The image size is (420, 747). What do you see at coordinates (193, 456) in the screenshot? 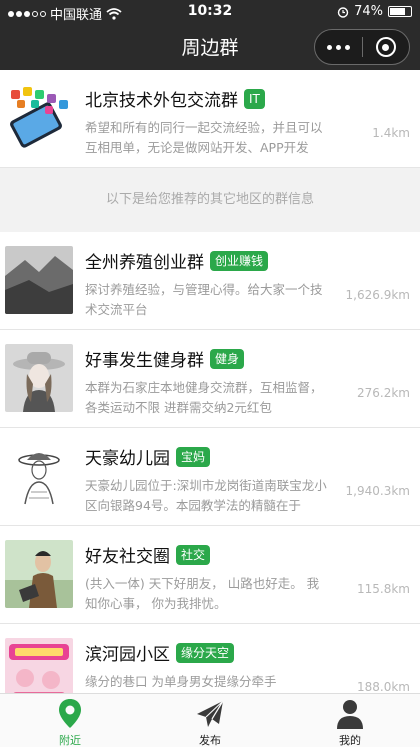
I see `group-tag: 宝妈` at bounding box center [193, 456].